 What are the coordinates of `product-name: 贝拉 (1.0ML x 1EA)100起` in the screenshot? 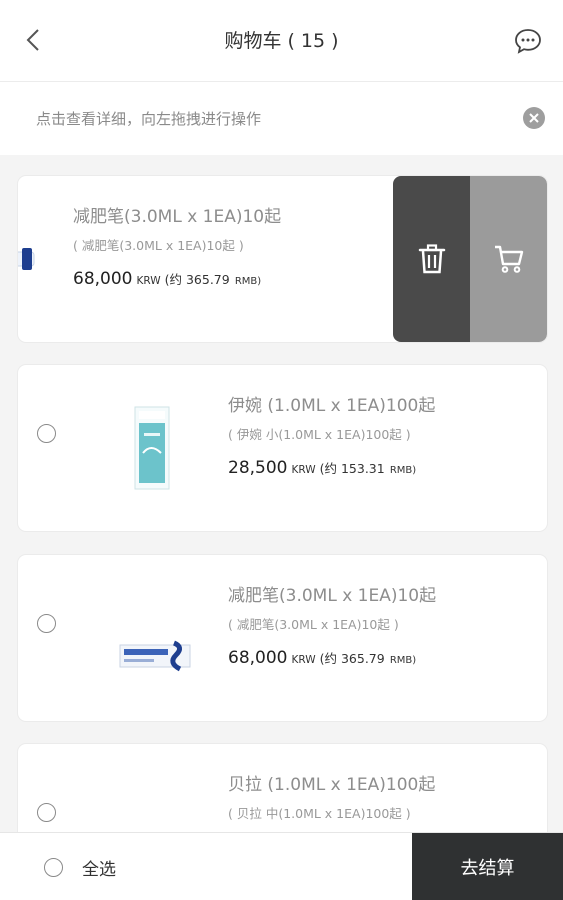 It's located at (332, 785).